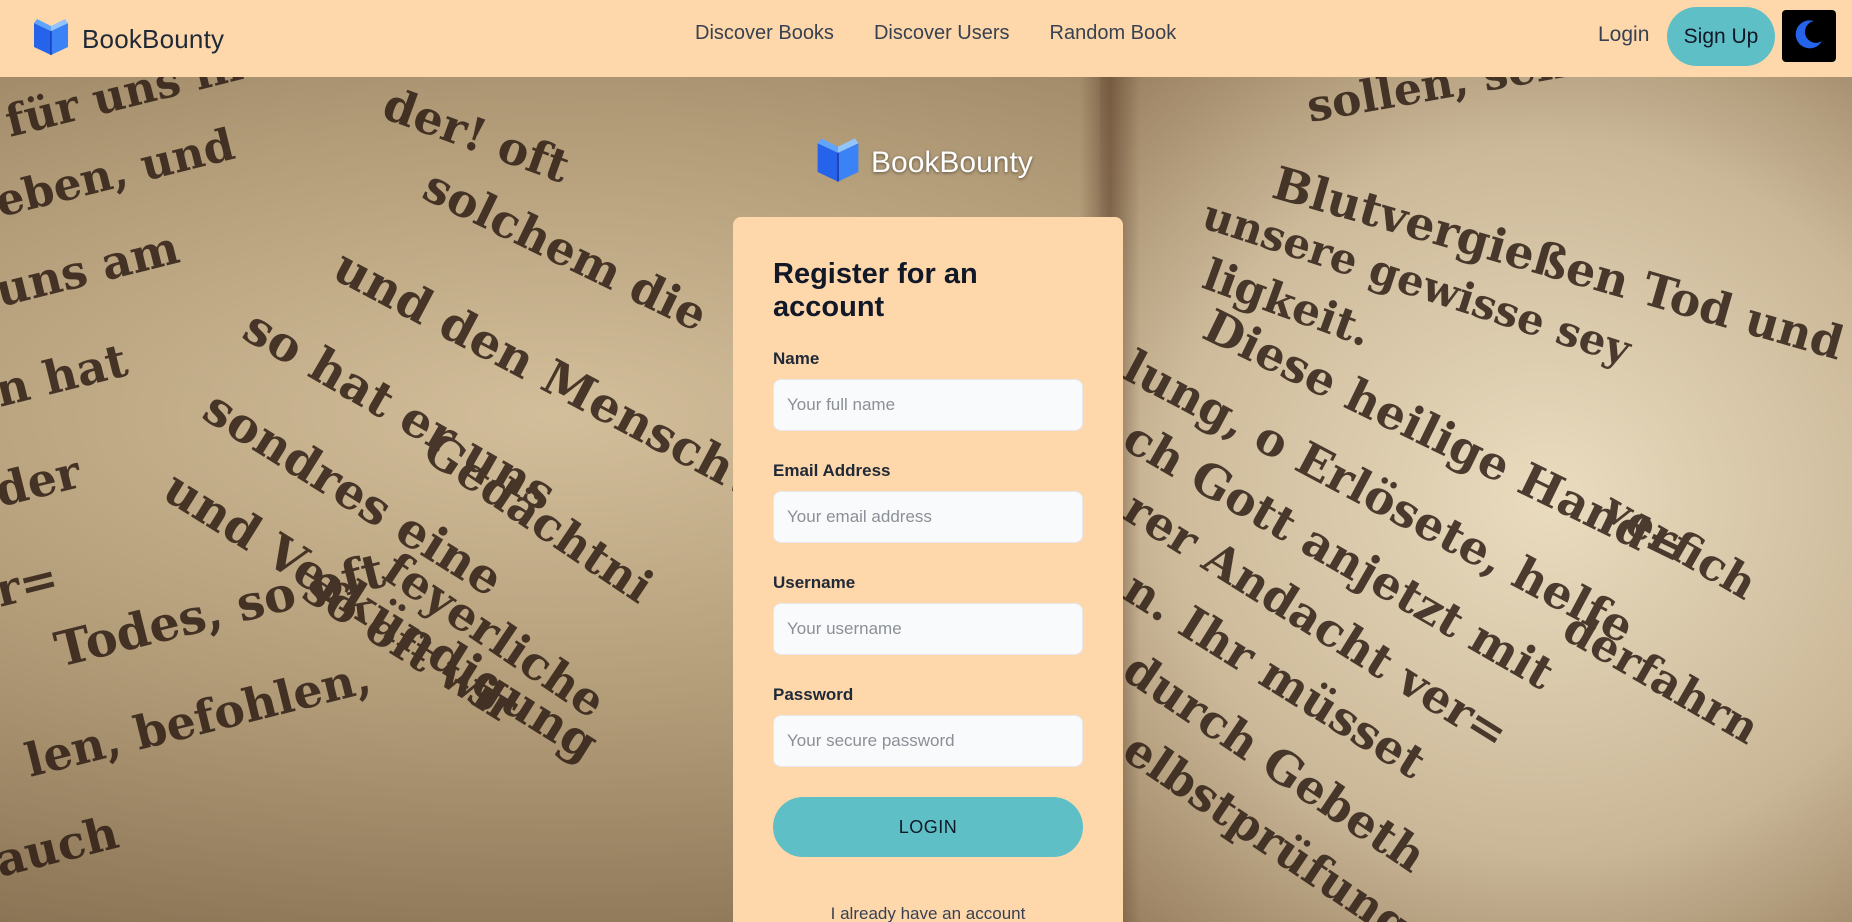  What do you see at coordinates (928, 741) in the screenshot?
I see `password-input` at bounding box center [928, 741].